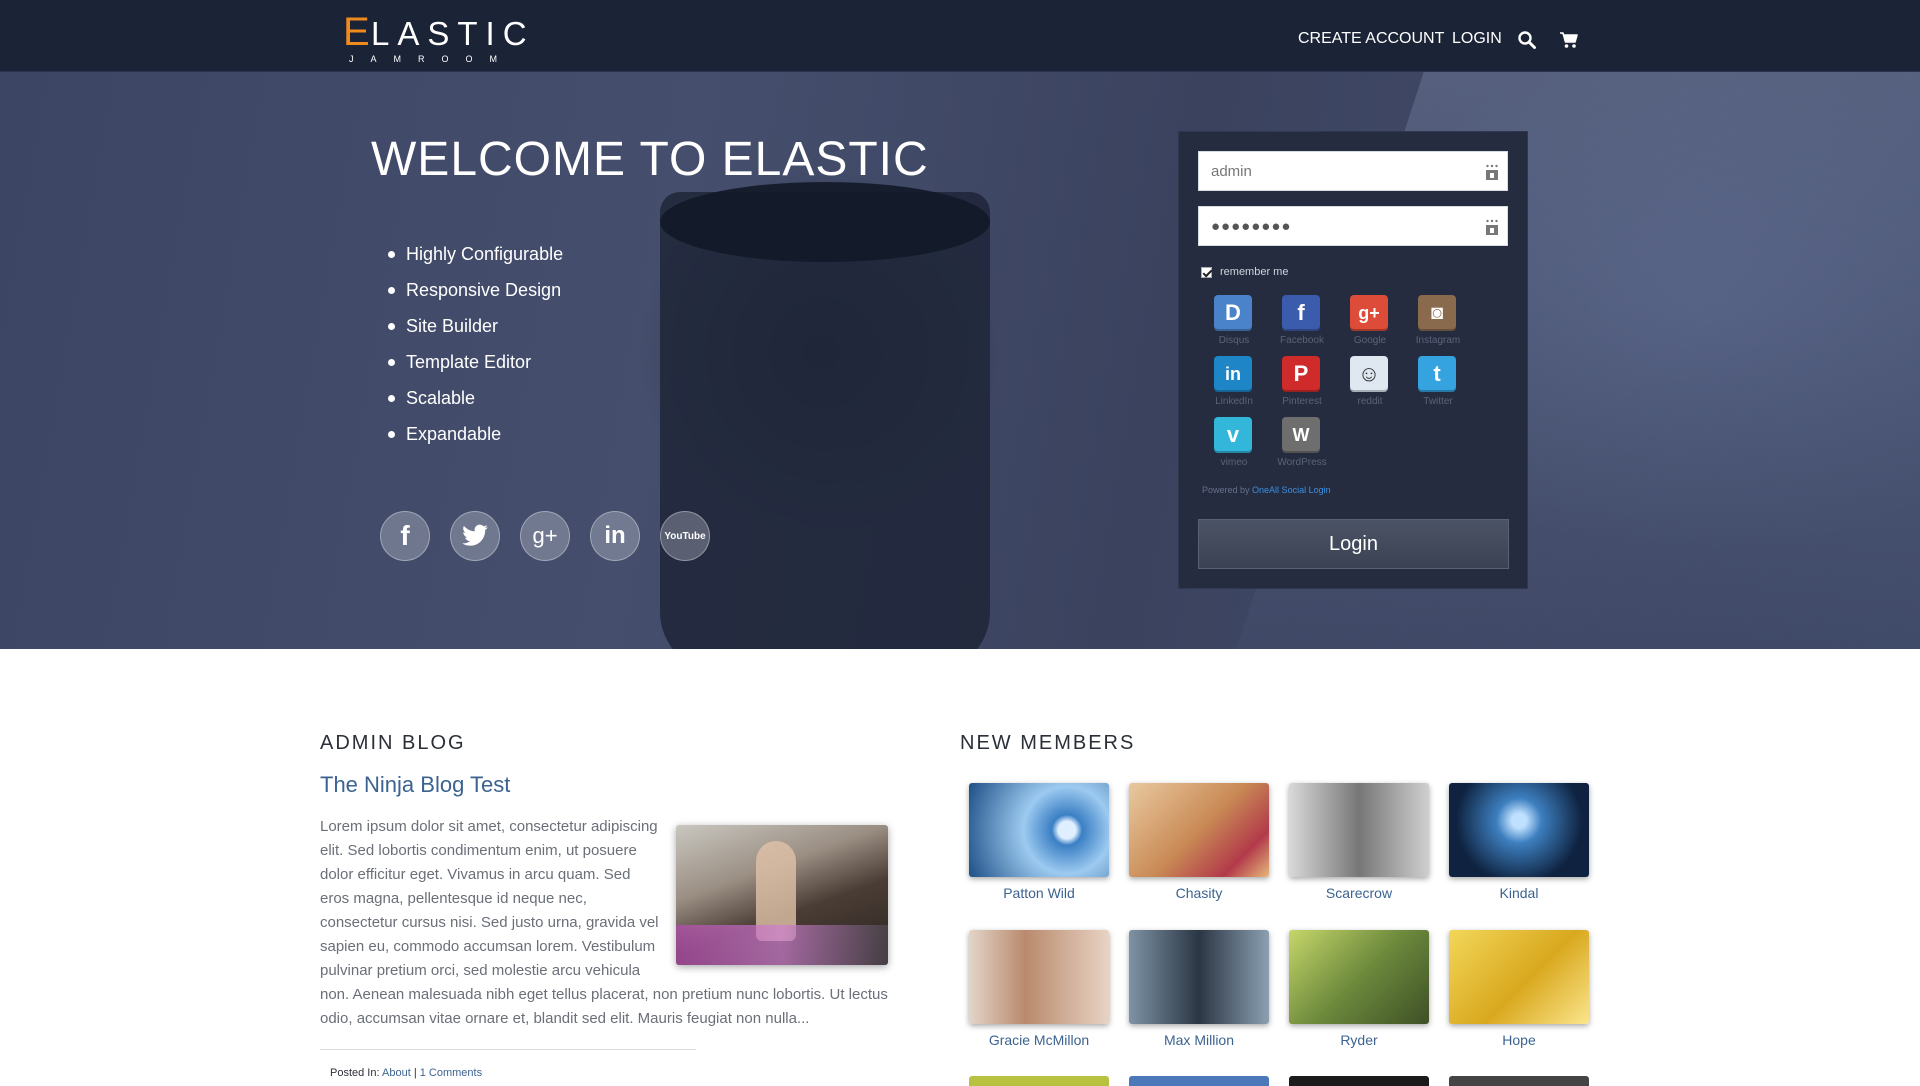 Image resolution: width=1920 pixels, height=1086 pixels. What do you see at coordinates (1039, 1040) in the screenshot?
I see `member-name: Gracie McMillon` at bounding box center [1039, 1040].